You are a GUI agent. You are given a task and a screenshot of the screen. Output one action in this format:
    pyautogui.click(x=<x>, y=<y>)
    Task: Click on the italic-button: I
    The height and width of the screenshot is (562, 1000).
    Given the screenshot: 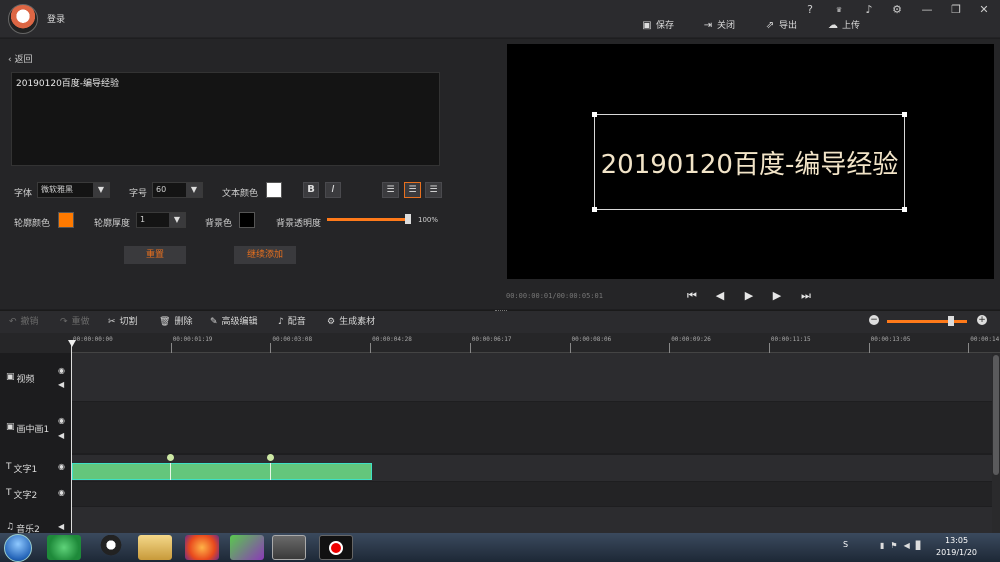 What is the action you would take?
    pyautogui.click(x=333, y=190)
    